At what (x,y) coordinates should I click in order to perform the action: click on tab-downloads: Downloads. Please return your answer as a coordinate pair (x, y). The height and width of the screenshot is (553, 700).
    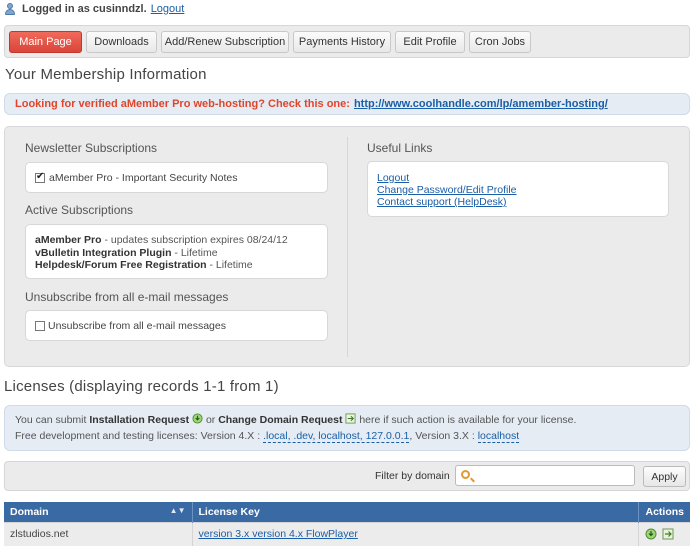
    Looking at the image, I should click on (121, 42).